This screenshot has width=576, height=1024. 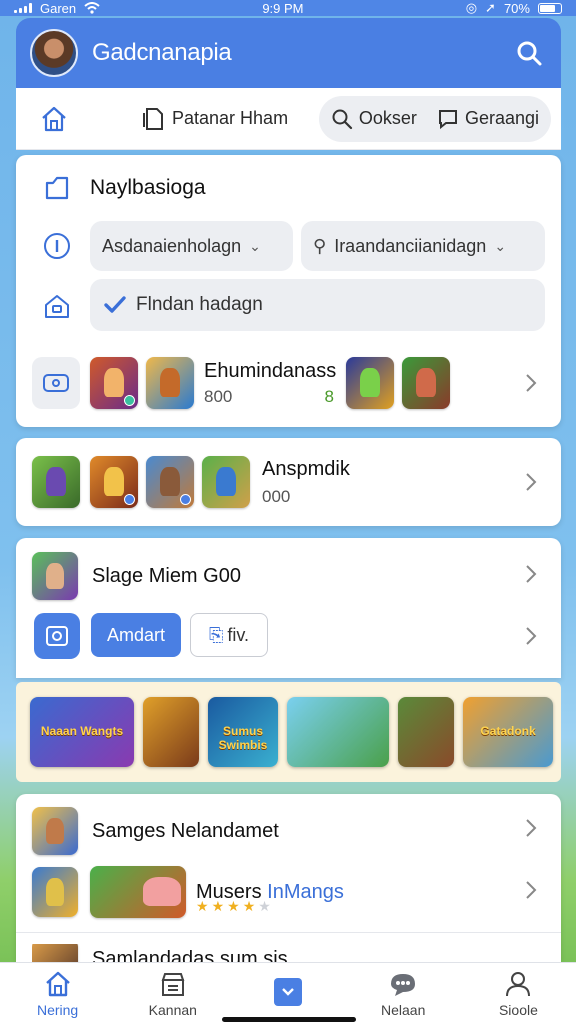 I want to click on select-right: ⚲ Iraandanciianidagn ⌄, so click(x=423, y=246).